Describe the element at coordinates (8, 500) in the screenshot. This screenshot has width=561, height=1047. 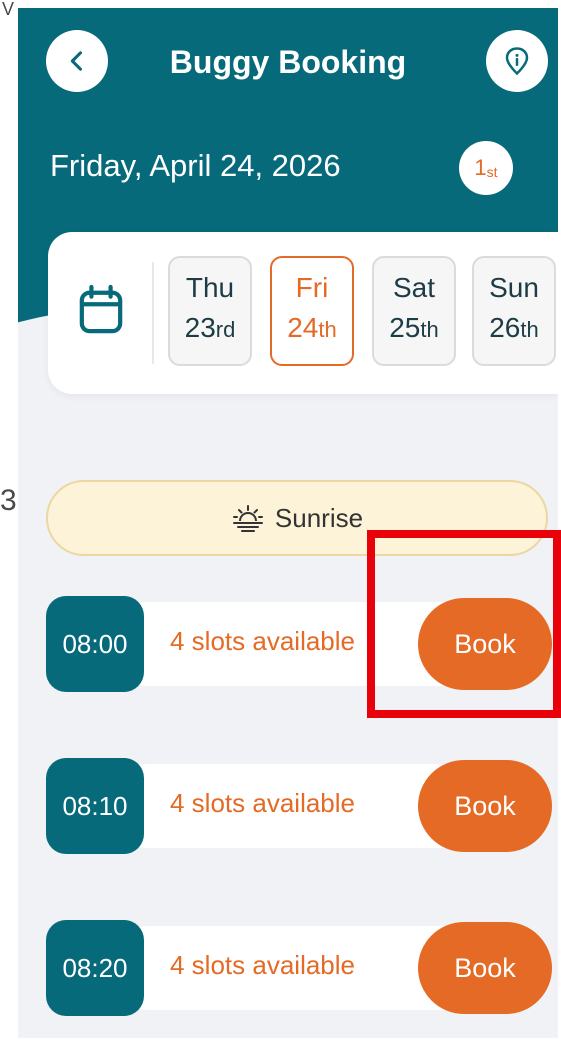
I see `stray-mark-middle: 3` at that location.